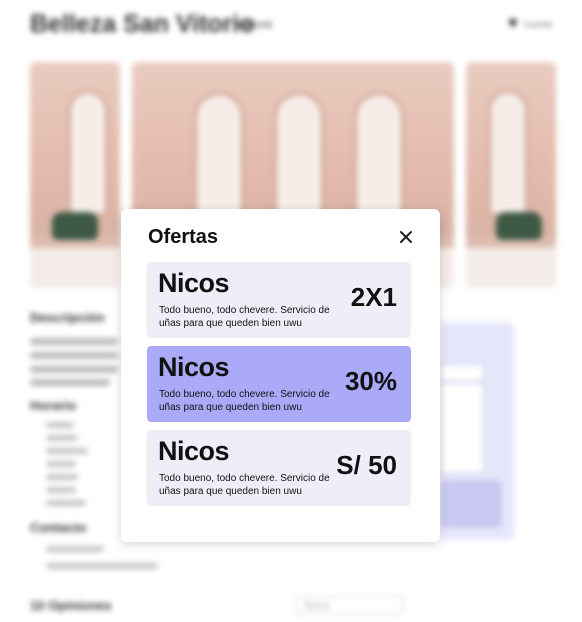 The width and height of the screenshot is (582, 622). I want to click on business-title: Belleza San Vitorio, so click(142, 24).